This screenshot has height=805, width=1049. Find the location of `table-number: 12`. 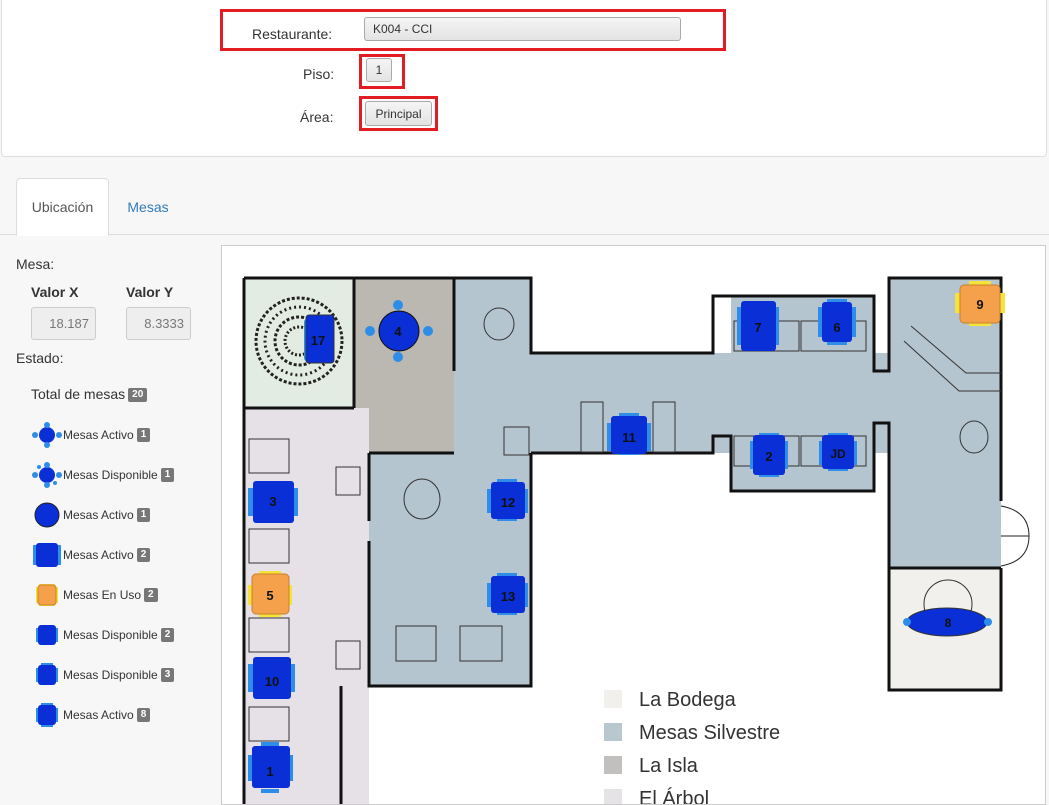

table-number: 12 is located at coordinates (508, 502).